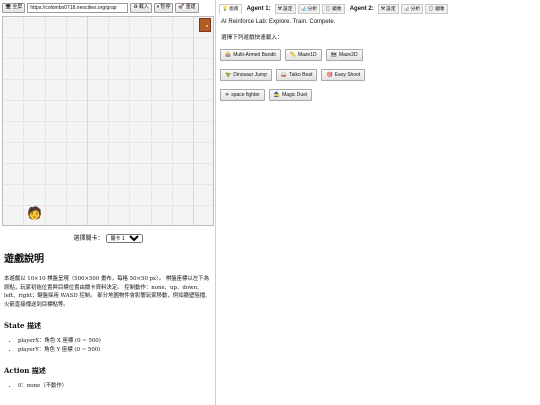 The width and height of the screenshot is (540, 405). I want to click on reset-icon: 🚀, so click(181, 7).